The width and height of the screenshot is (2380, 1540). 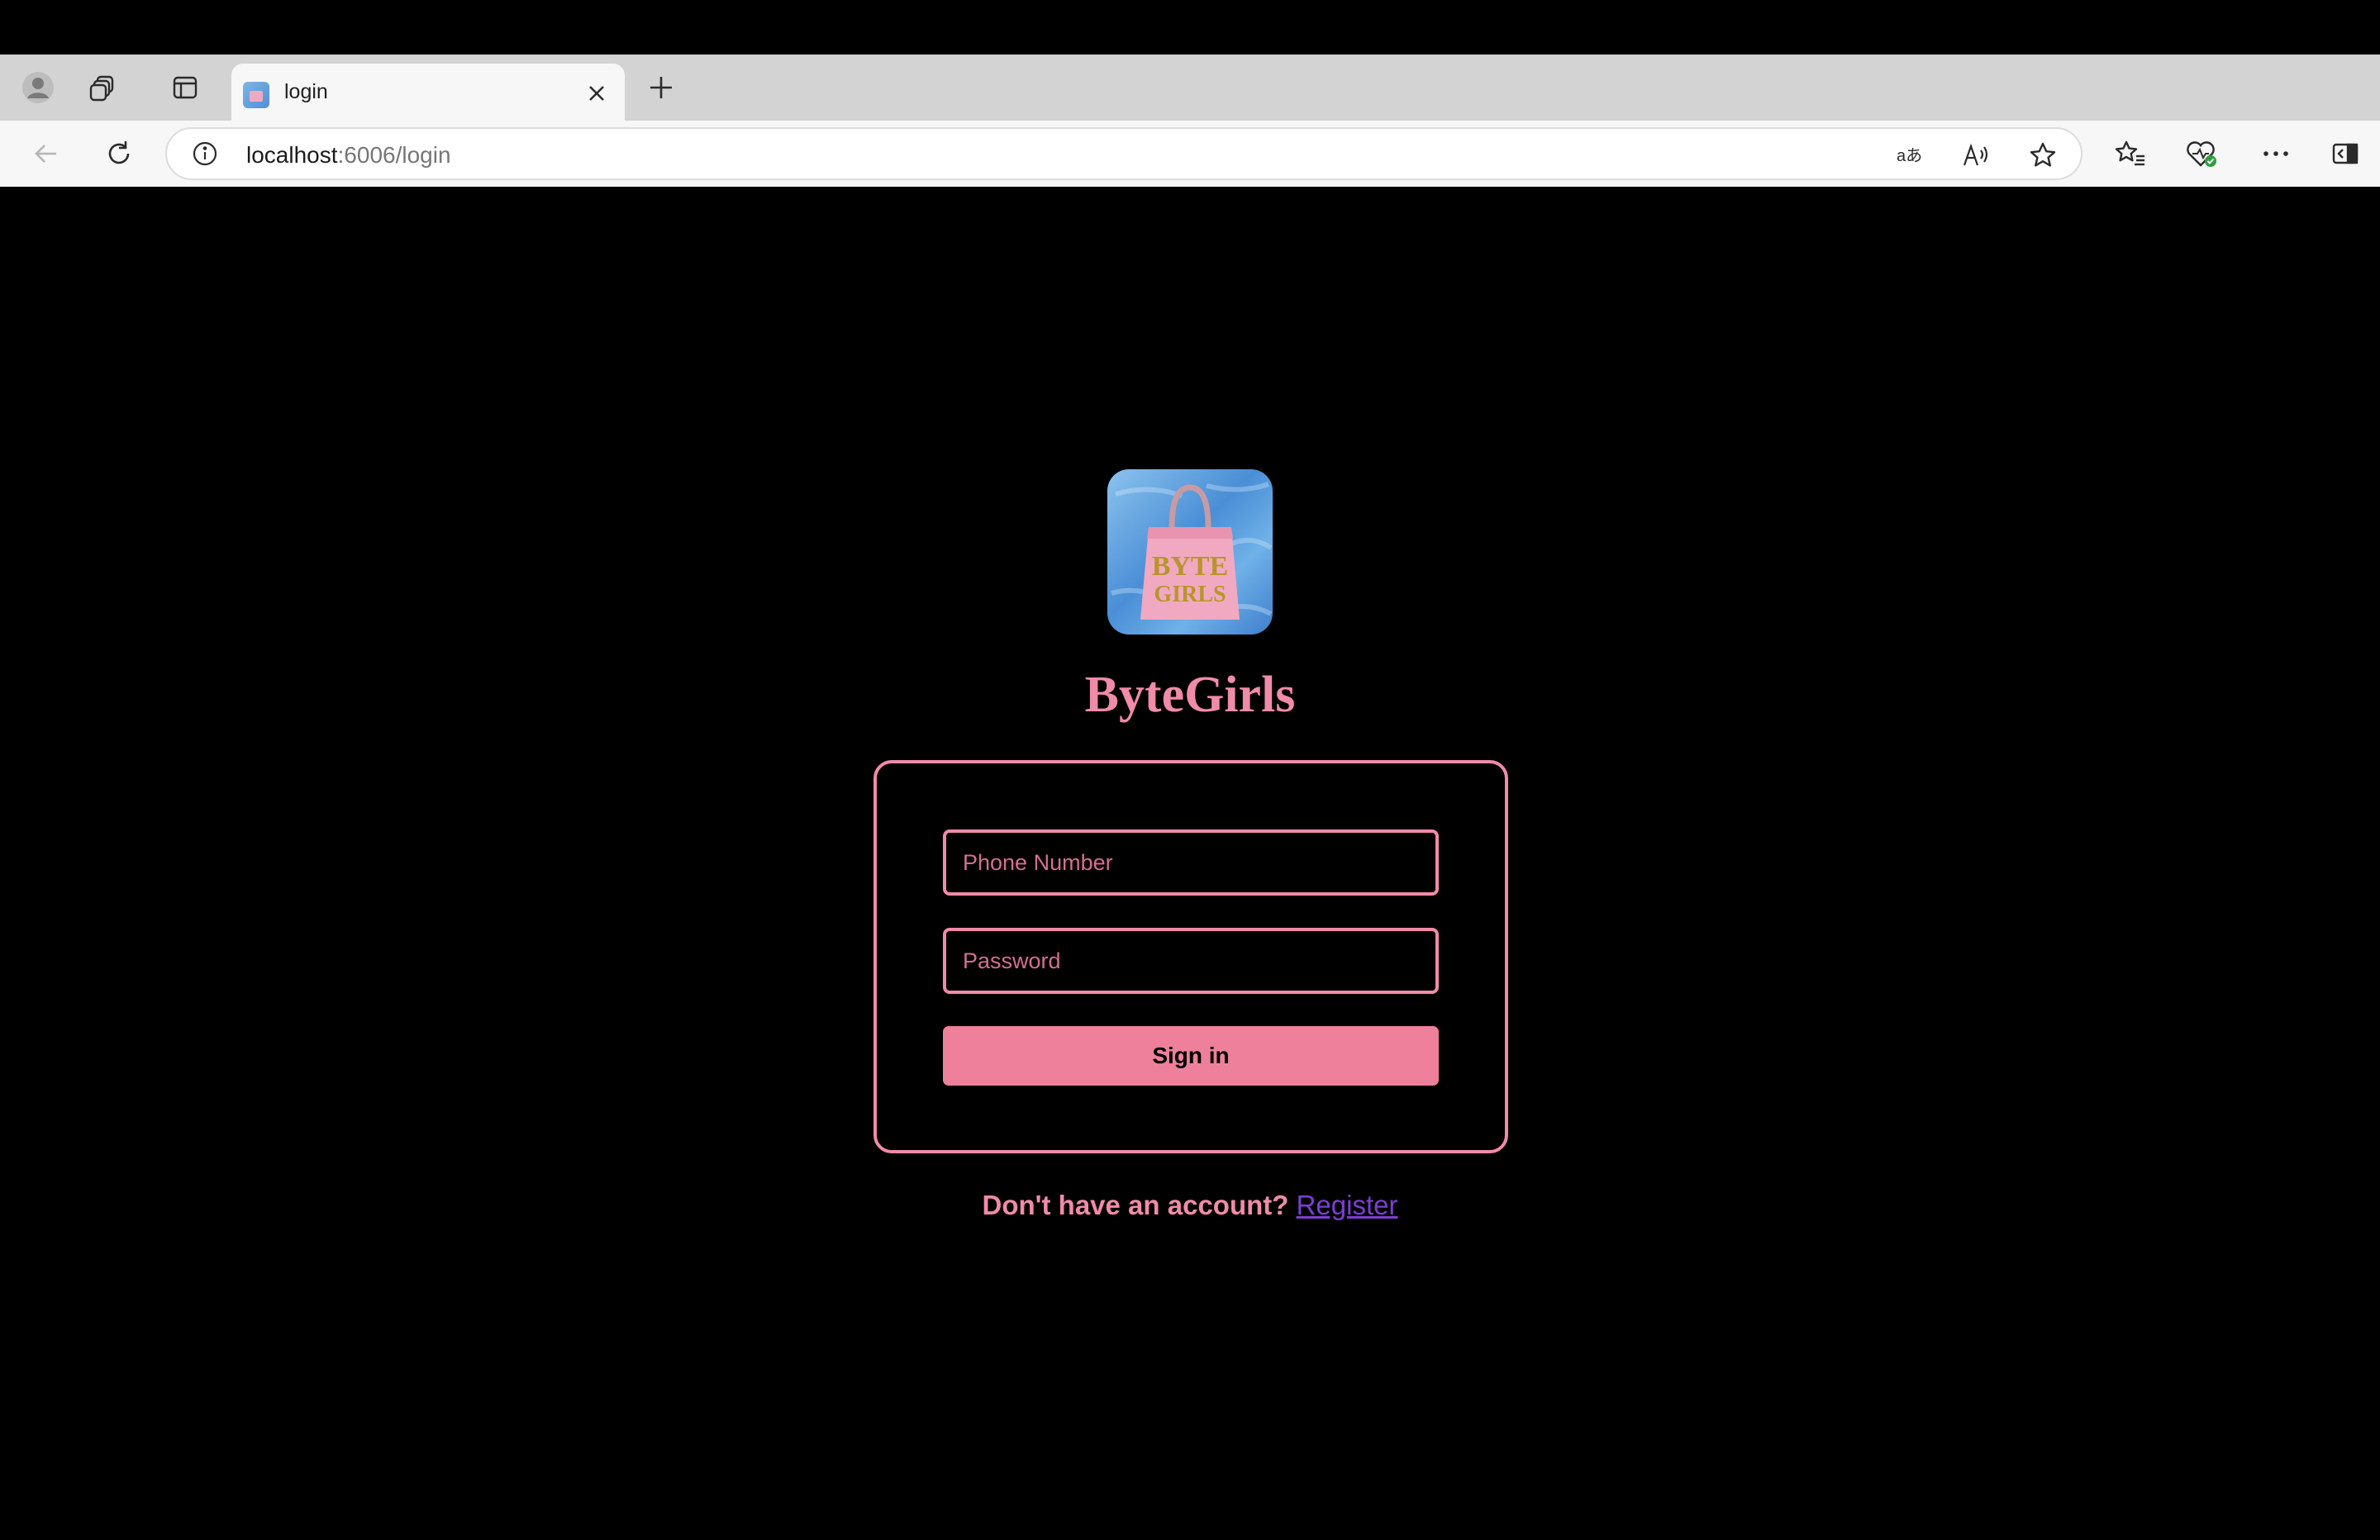 What do you see at coordinates (1191, 1056) in the screenshot?
I see `sign-in-button: Sign in` at bounding box center [1191, 1056].